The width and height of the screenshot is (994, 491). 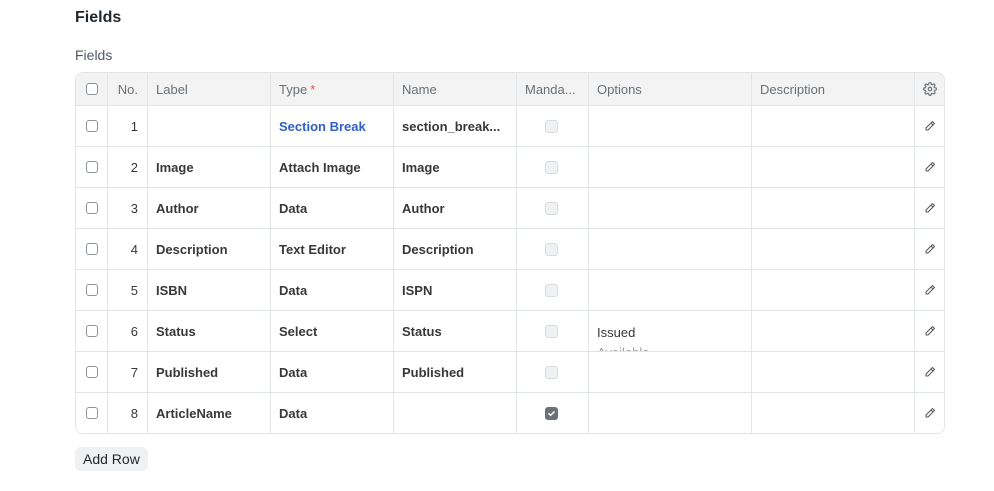 I want to click on row-number: 6, so click(x=127, y=331).